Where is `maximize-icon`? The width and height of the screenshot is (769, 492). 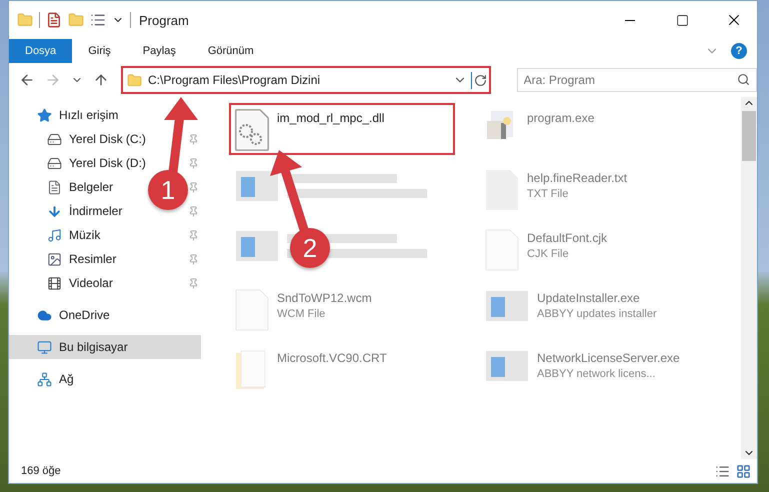
maximize-icon is located at coordinates (682, 20).